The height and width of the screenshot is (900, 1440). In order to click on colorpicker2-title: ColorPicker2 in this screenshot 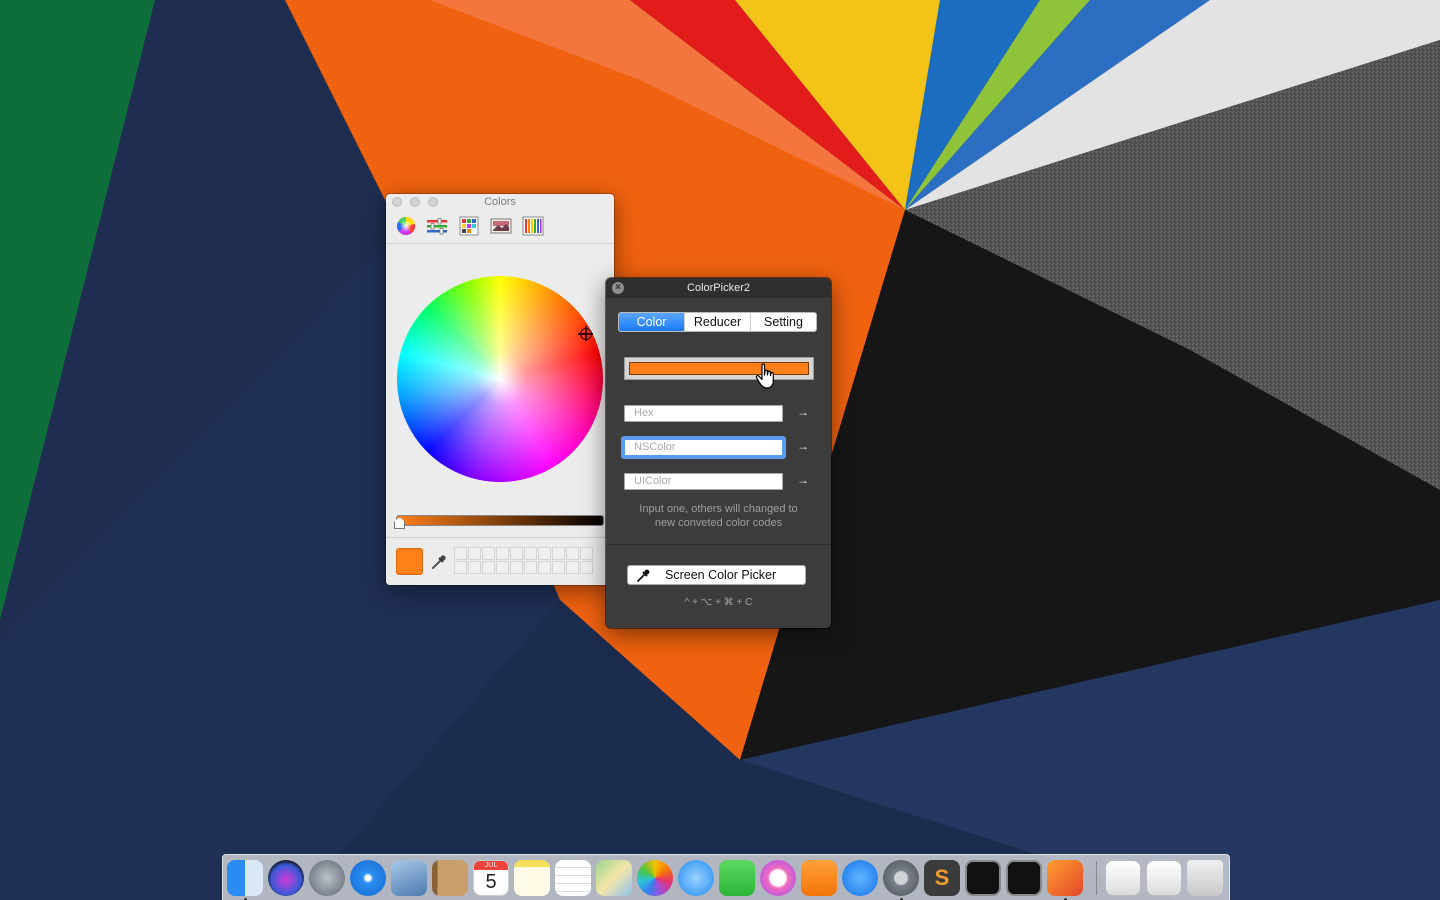, I will do `click(718, 288)`.